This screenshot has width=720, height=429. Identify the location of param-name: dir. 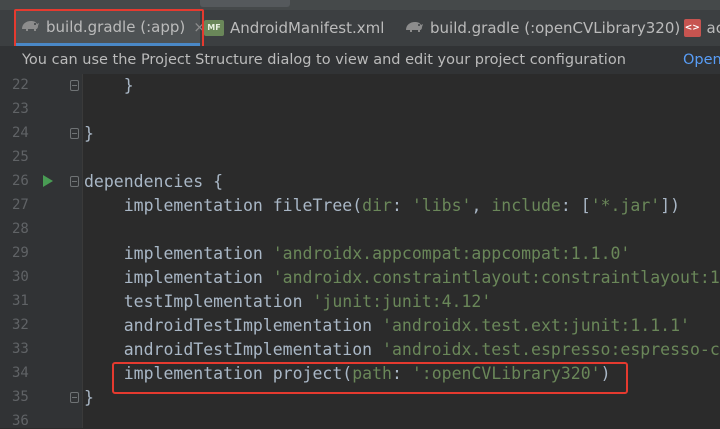
(377, 205).